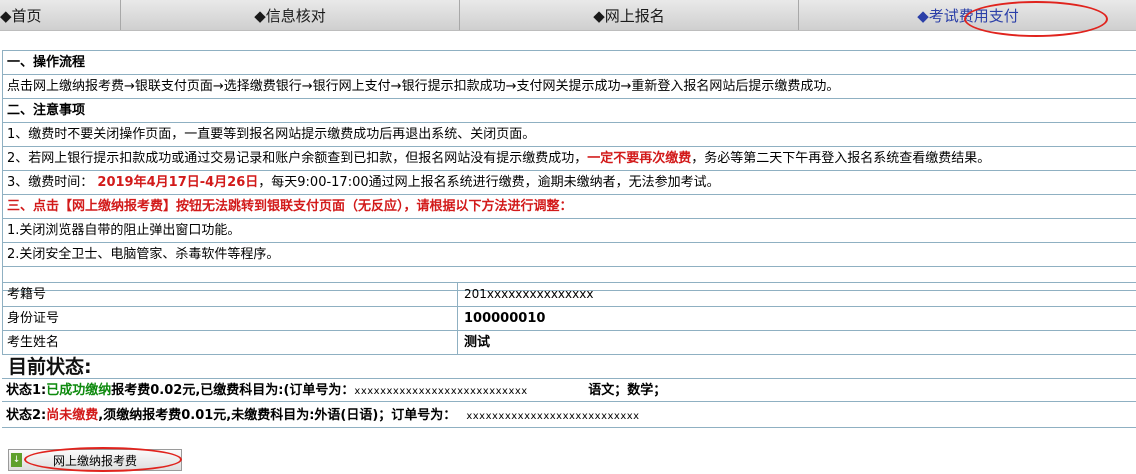  What do you see at coordinates (627, 390) in the screenshot?
I see `paid-subjects: 语文；数学；` at bounding box center [627, 390].